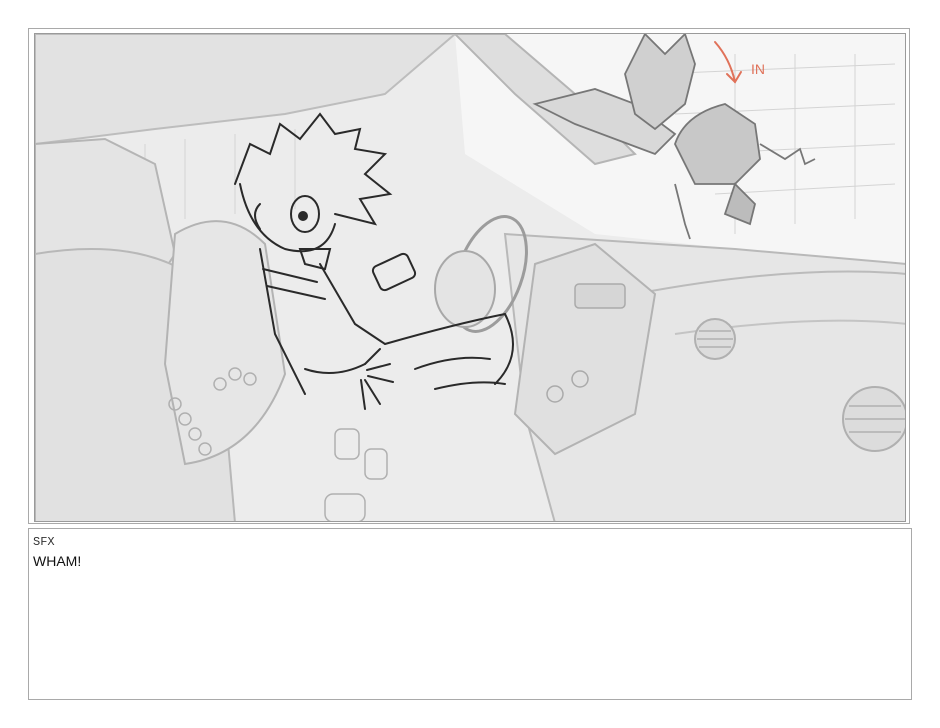  I want to click on caption-label: SFX, so click(44, 542).